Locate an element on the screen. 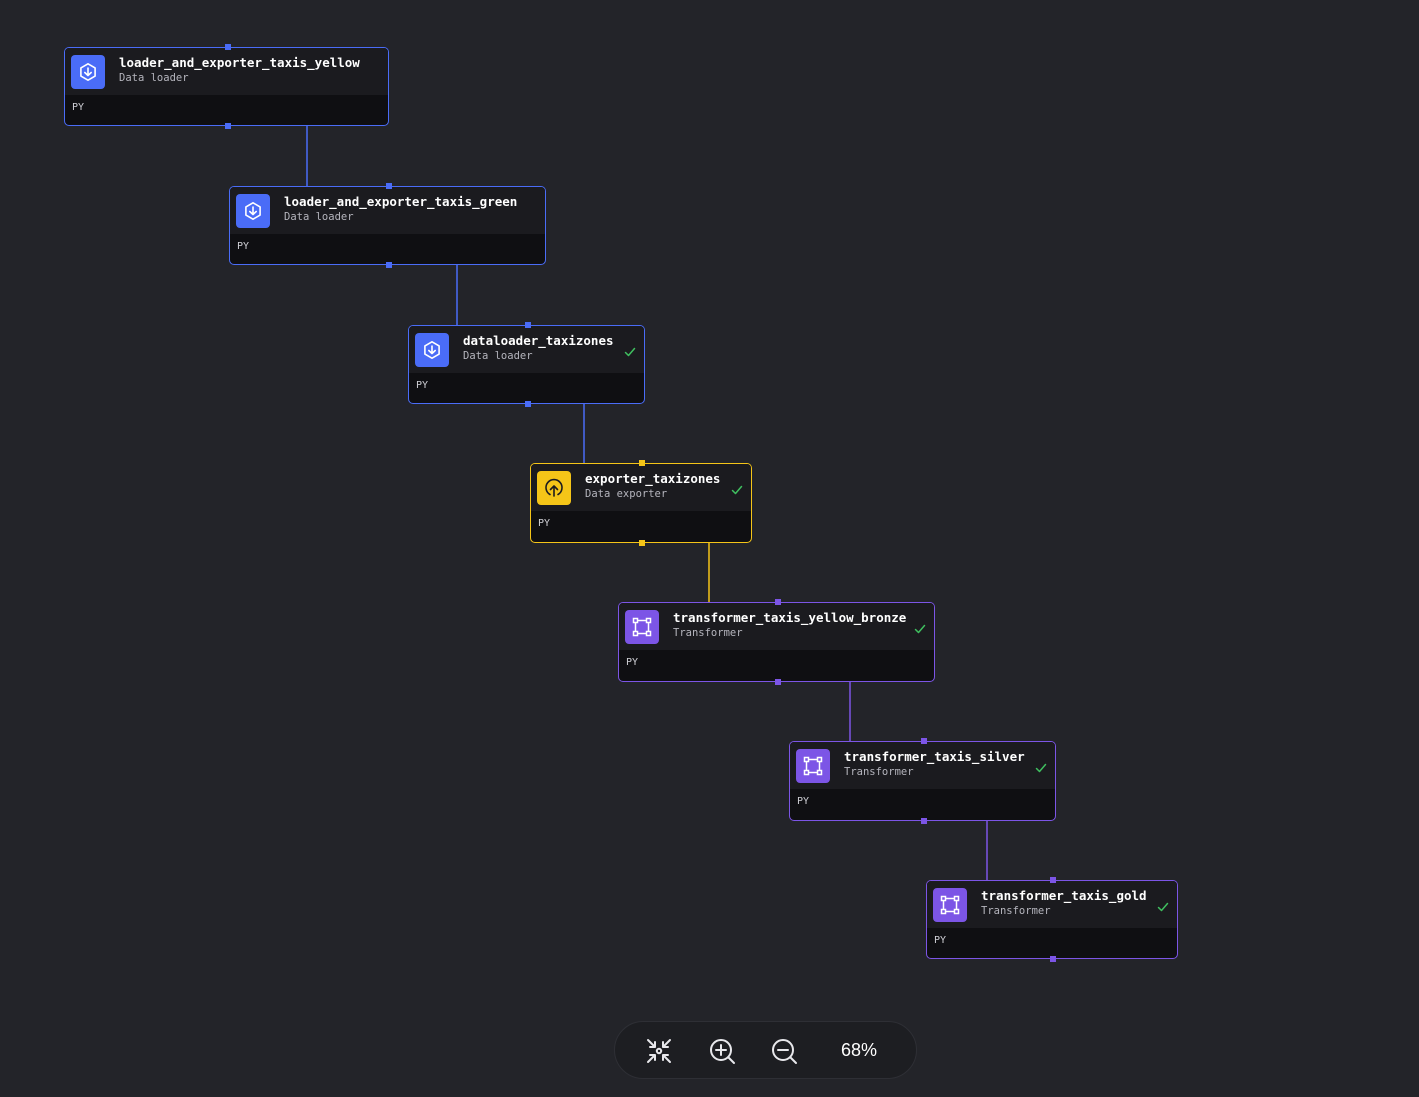  block-title: transformer_taxis_gold is located at coordinates (1064, 895).